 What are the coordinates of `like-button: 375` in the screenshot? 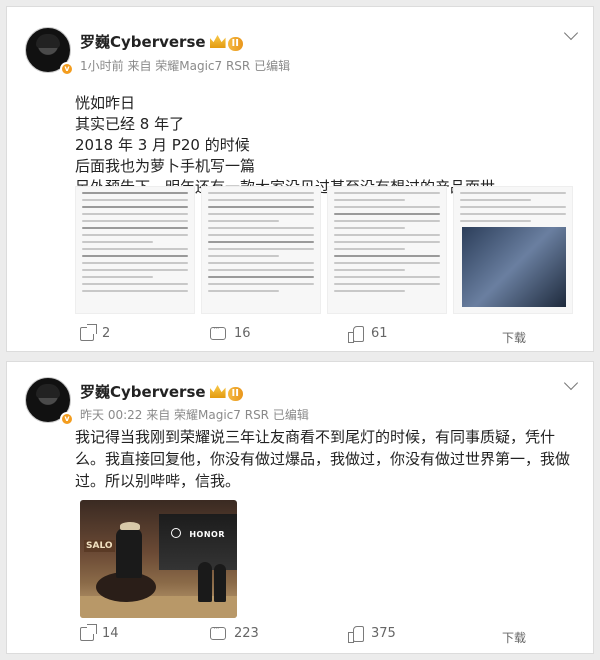 It's located at (372, 634).